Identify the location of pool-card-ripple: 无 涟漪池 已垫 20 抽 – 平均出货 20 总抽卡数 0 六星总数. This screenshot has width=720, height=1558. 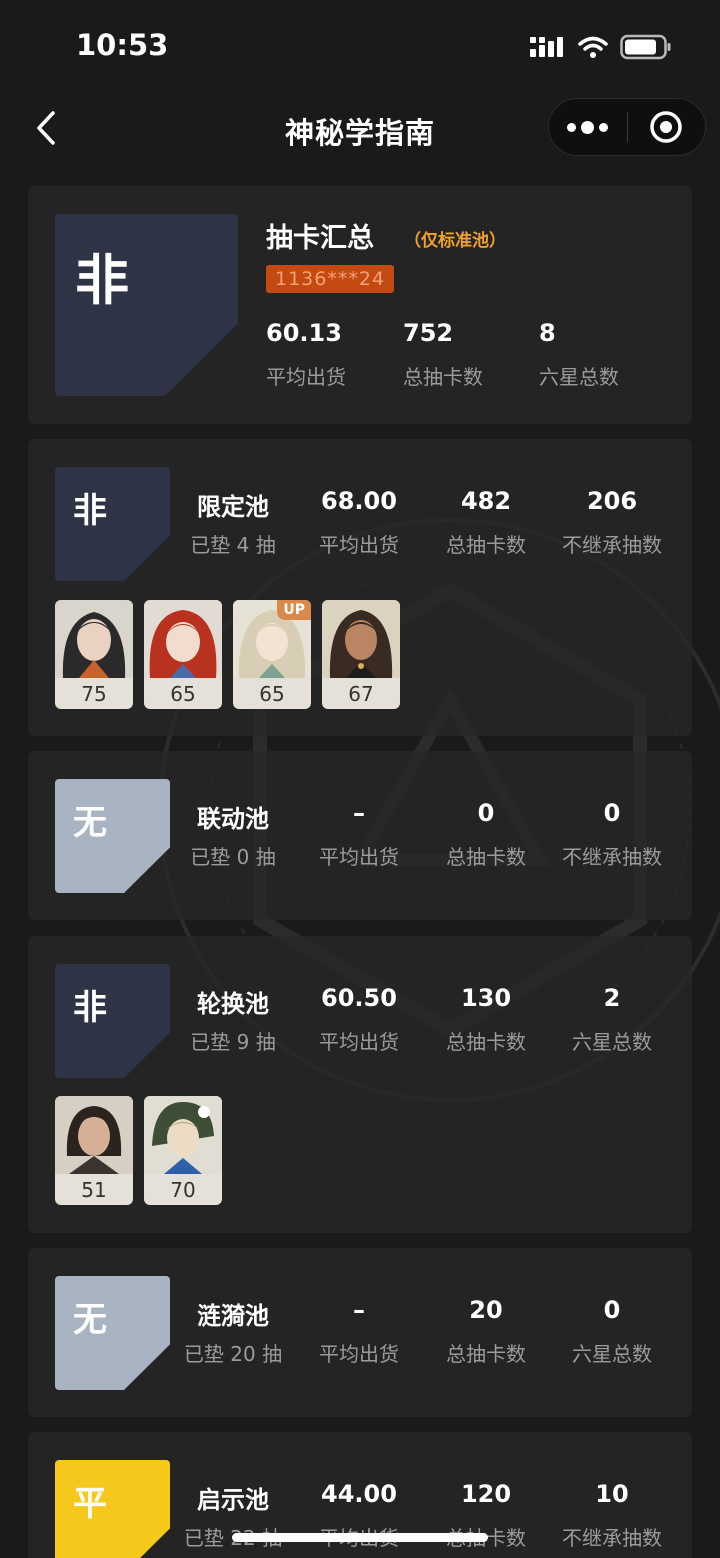
(360, 1332).